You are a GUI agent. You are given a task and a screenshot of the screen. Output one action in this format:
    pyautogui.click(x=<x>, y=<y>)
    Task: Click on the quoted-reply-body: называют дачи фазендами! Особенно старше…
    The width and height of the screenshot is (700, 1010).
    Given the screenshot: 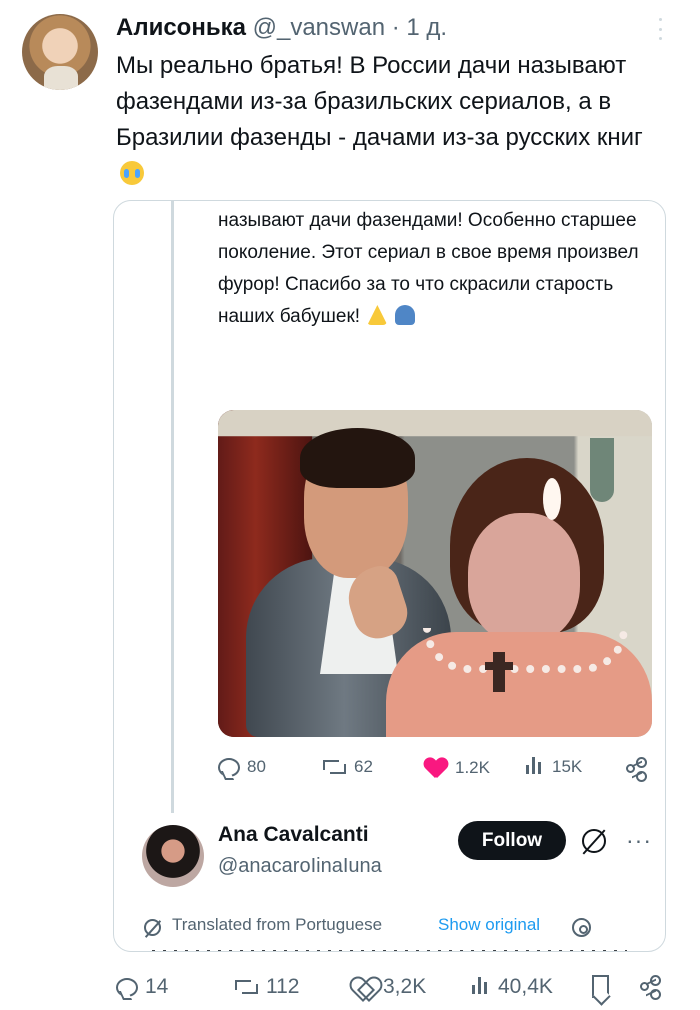 What is the action you would take?
    pyautogui.click(x=433, y=269)
    